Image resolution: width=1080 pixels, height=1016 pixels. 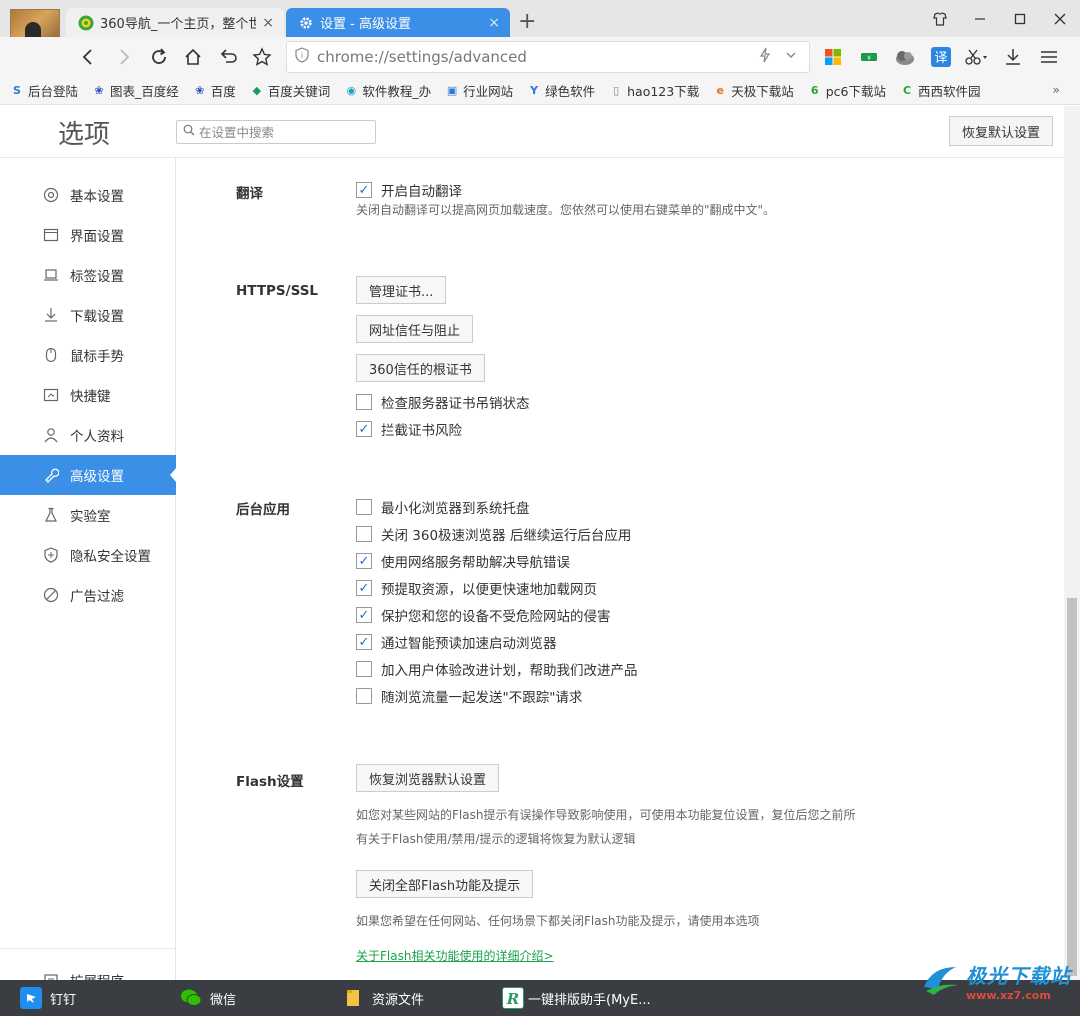 I want to click on checkbox-row: 预提取资源，以便更快速地加载网页, so click(x=476, y=588).